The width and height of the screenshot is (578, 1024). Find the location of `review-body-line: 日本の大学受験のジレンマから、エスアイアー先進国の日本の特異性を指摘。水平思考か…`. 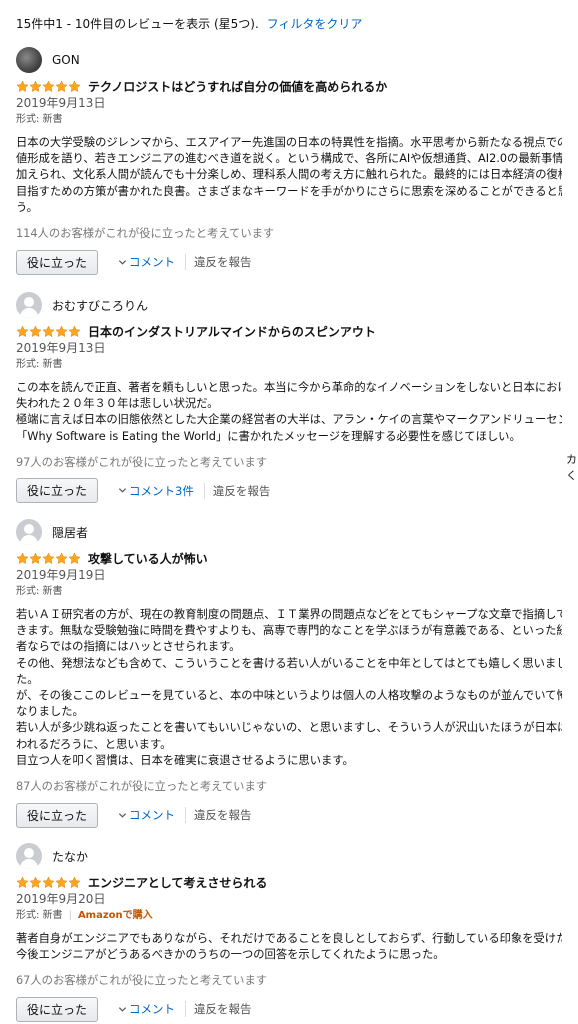

review-body-line: 日本の大学受験のジレンマから、エスアイアー先進国の日本の特異性を指摘。水平思考か… is located at coordinates (289, 142).